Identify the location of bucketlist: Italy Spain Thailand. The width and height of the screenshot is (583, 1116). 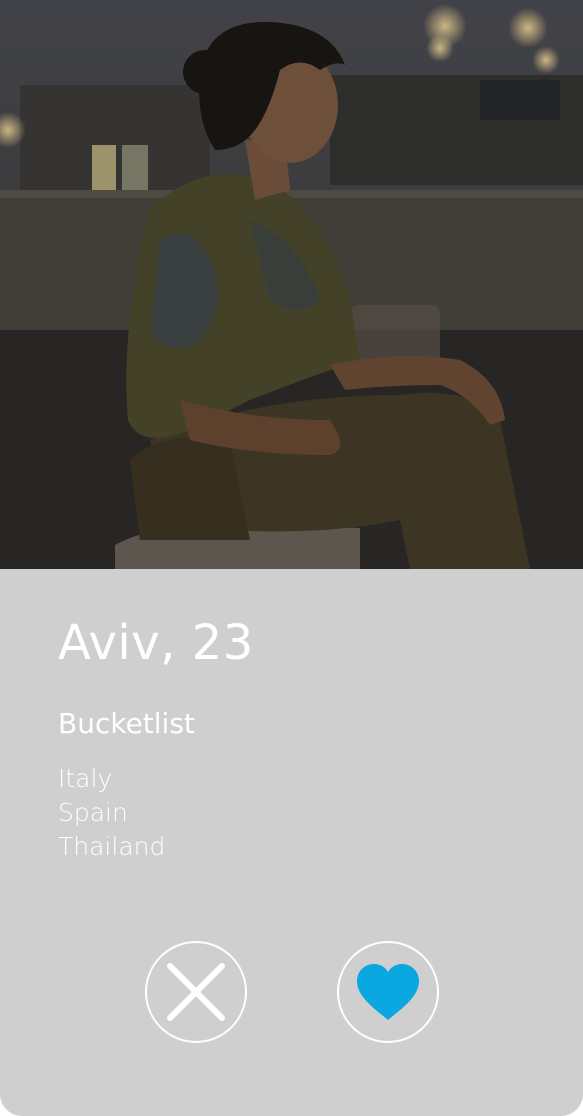
(156, 813).